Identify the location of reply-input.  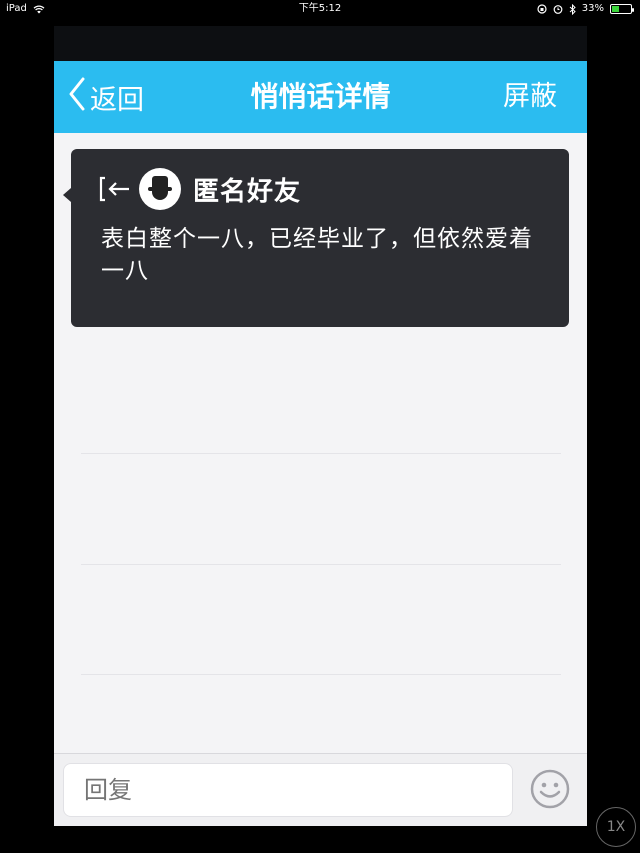
(288, 790).